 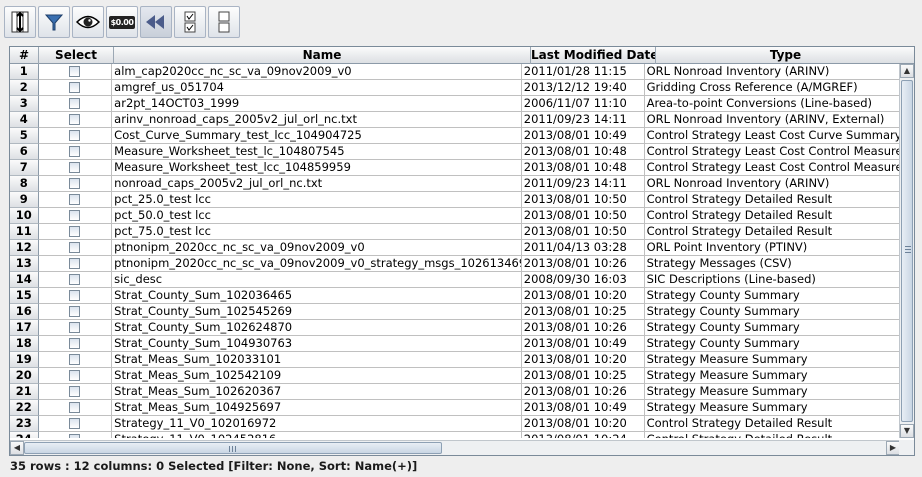 What do you see at coordinates (317, 408) in the screenshot?
I see `cell-name: Strat_Meas_Sum_104925697` at bounding box center [317, 408].